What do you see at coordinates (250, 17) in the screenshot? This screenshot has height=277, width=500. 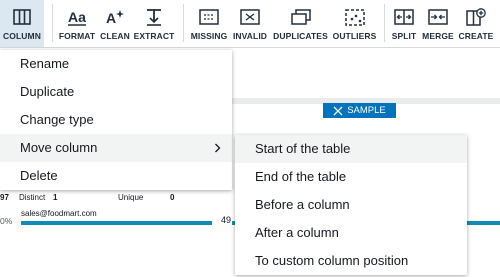 I see `invalid-values-icon` at bounding box center [250, 17].